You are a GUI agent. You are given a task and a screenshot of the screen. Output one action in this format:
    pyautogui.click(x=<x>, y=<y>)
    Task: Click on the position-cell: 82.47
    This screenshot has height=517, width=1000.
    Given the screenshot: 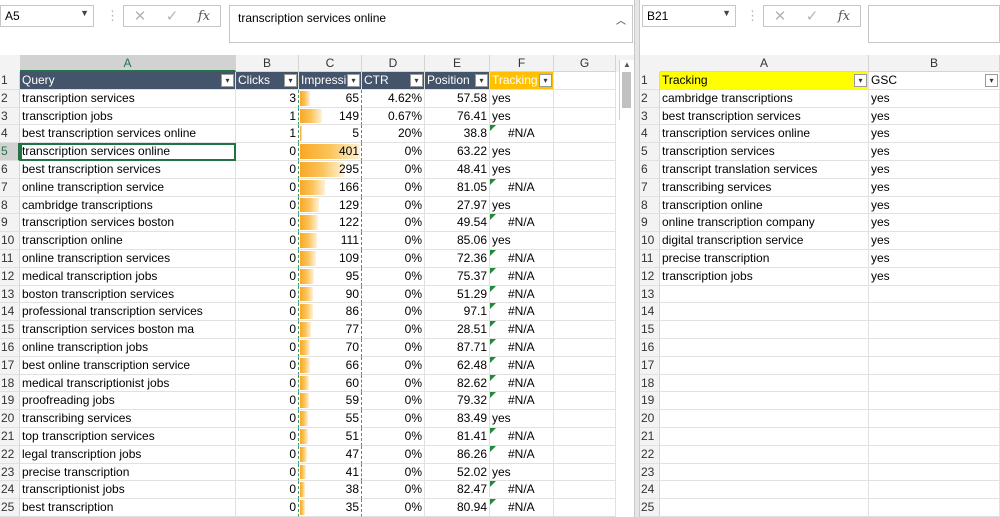 What is the action you would take?
    pyautogui.click(x=457, y=490)
    